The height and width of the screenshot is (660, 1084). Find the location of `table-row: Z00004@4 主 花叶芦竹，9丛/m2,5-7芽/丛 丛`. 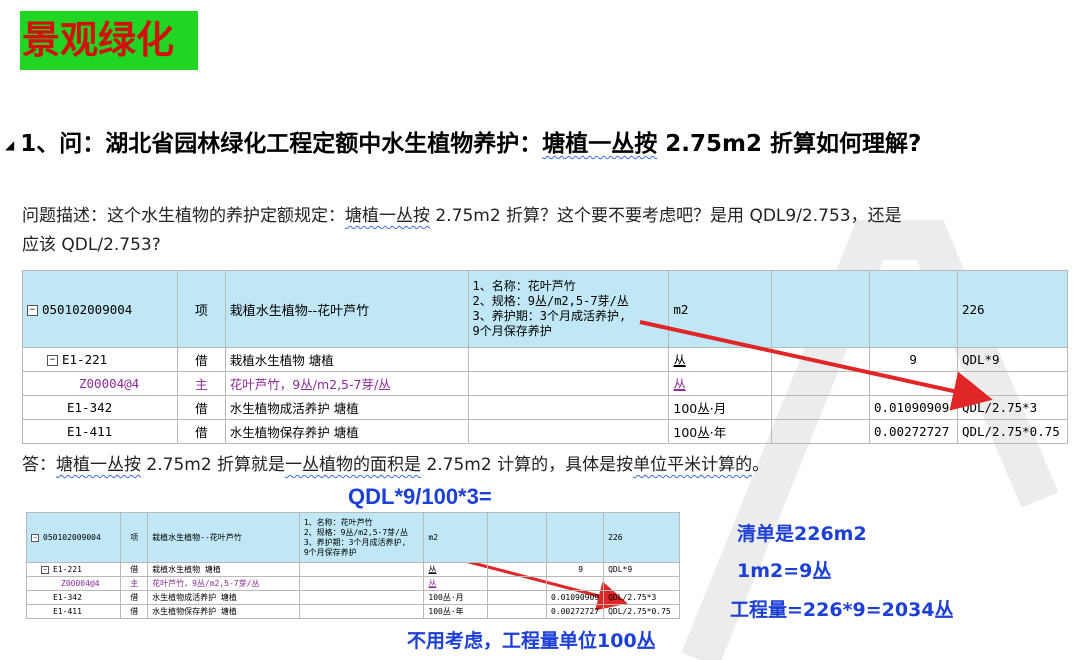

table-row: Z00004@4 主 花叶芦竹，9丛/m2,5-7芽/丛 丛 is located at coordinates (352, 583).